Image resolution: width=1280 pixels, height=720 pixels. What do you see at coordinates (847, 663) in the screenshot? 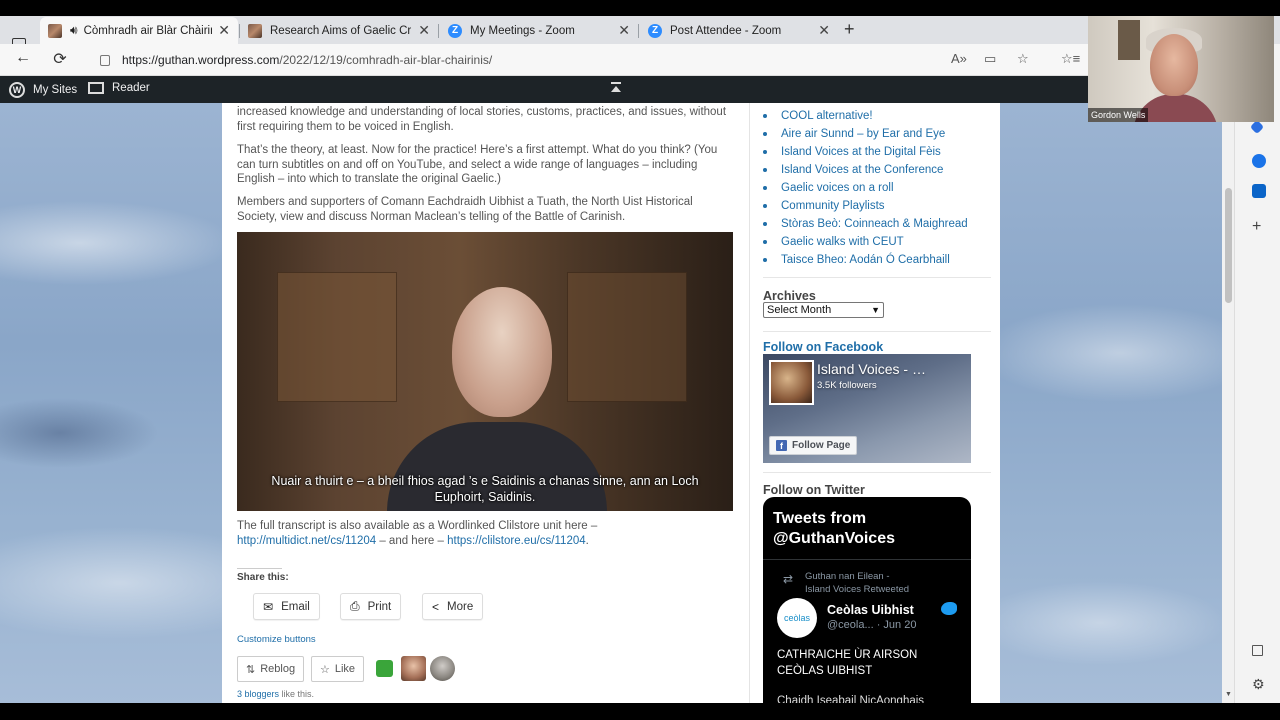
I see `tweet-text: CATHRAICHE ÙR AIRSON CEÒLAS UIBHIST` at bounding box center [847, 663].